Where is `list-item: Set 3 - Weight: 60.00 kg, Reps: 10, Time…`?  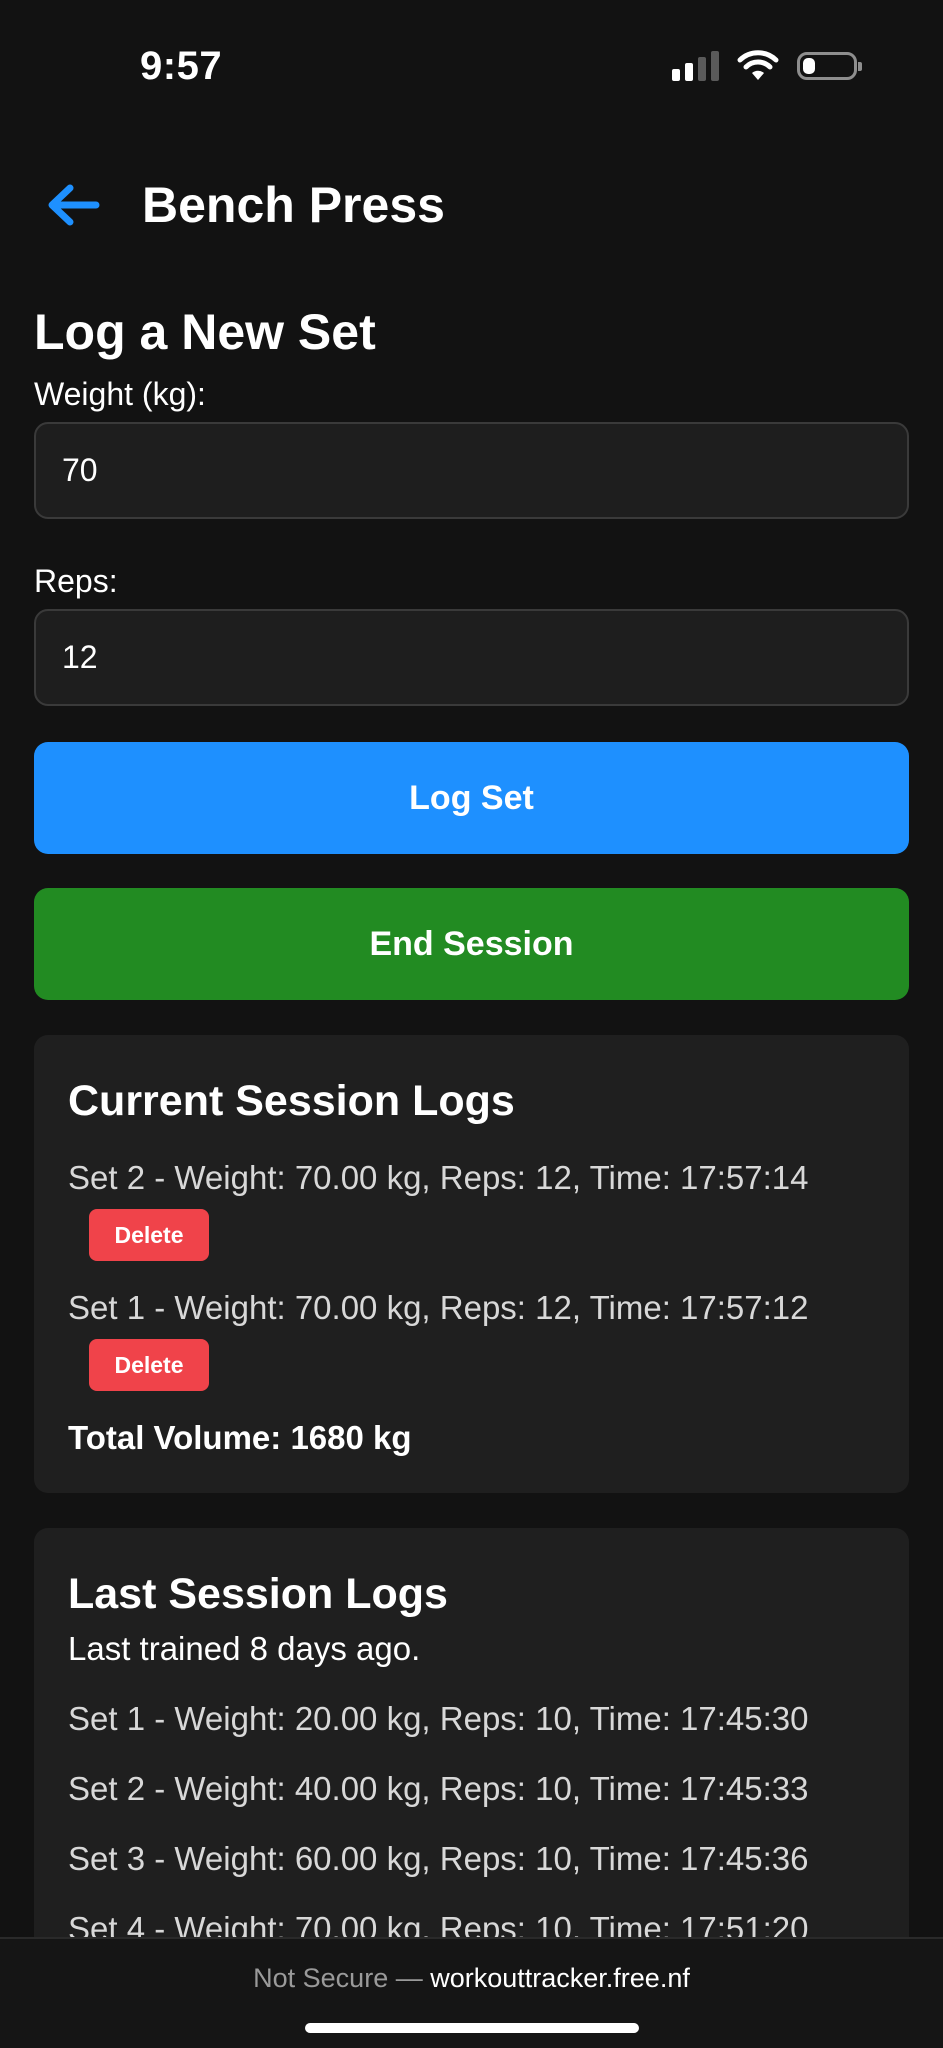 list-item: Set 3 - Weight: 60.00 kg, Reps: 10, Time… is located at coordinates (438, 1858).